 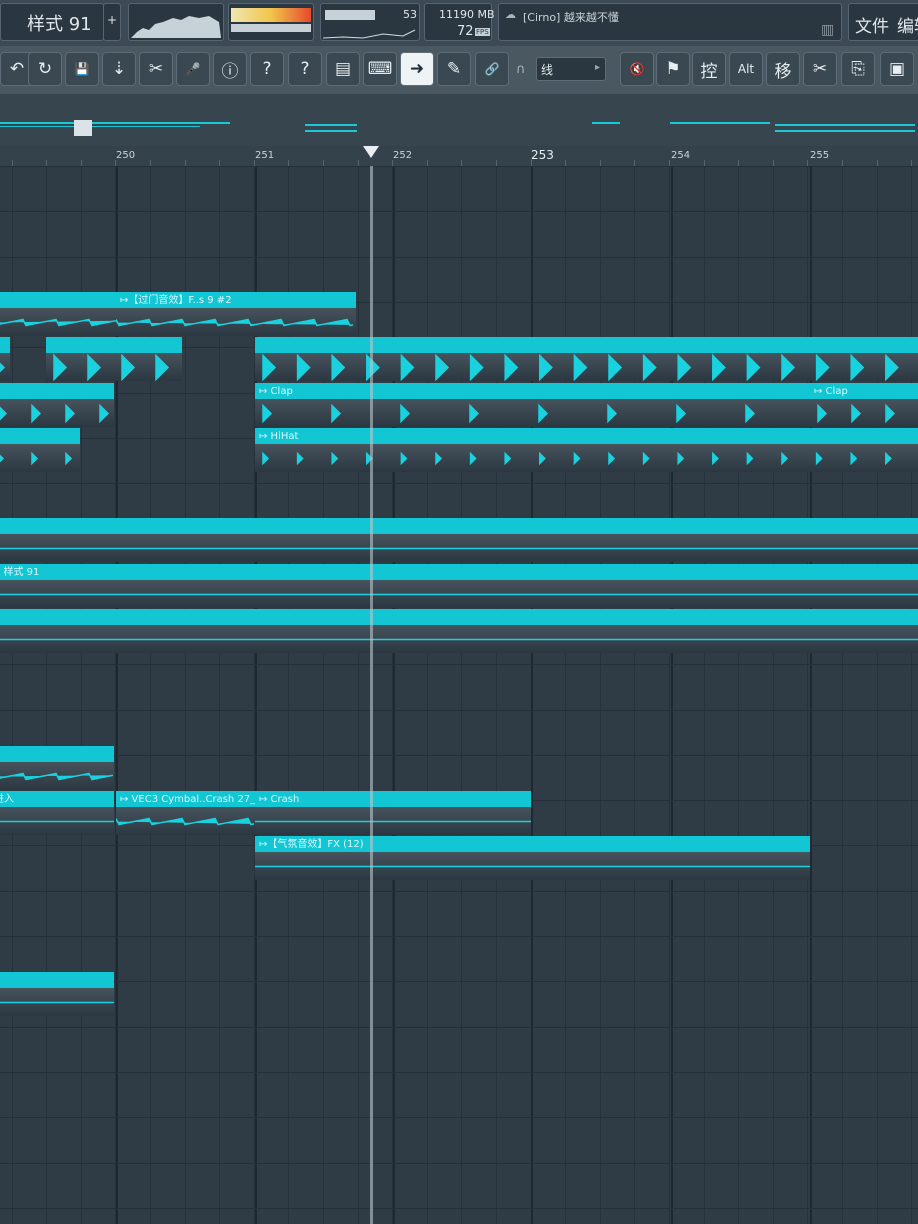 I want to click on snap-button: ▤, so click(x=343, y=69).